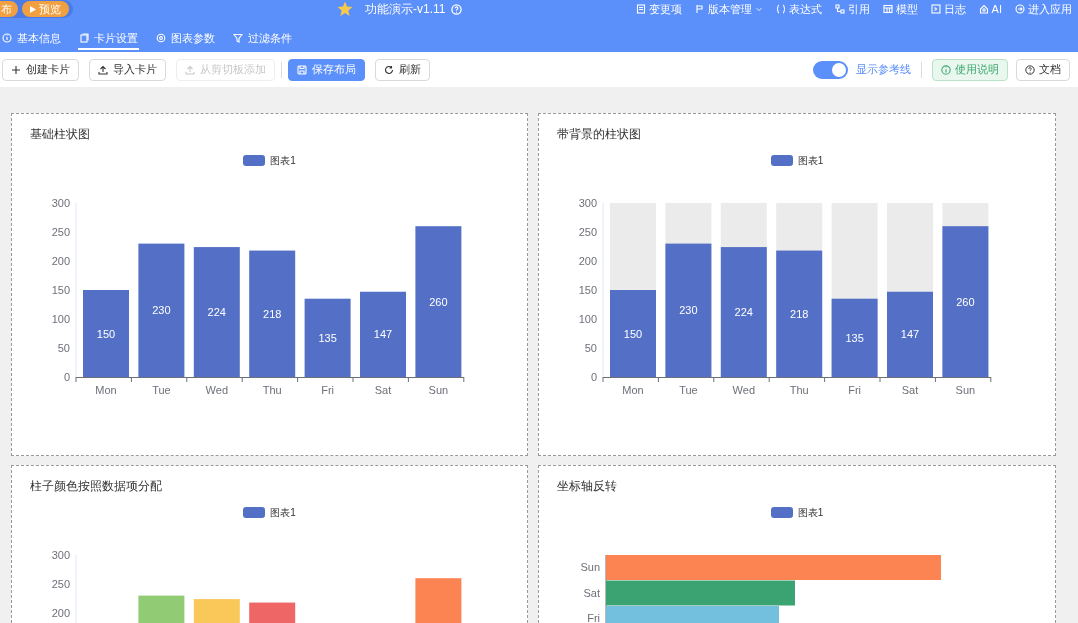  I want to click on tab: 卡片设置, so click(108, 39).